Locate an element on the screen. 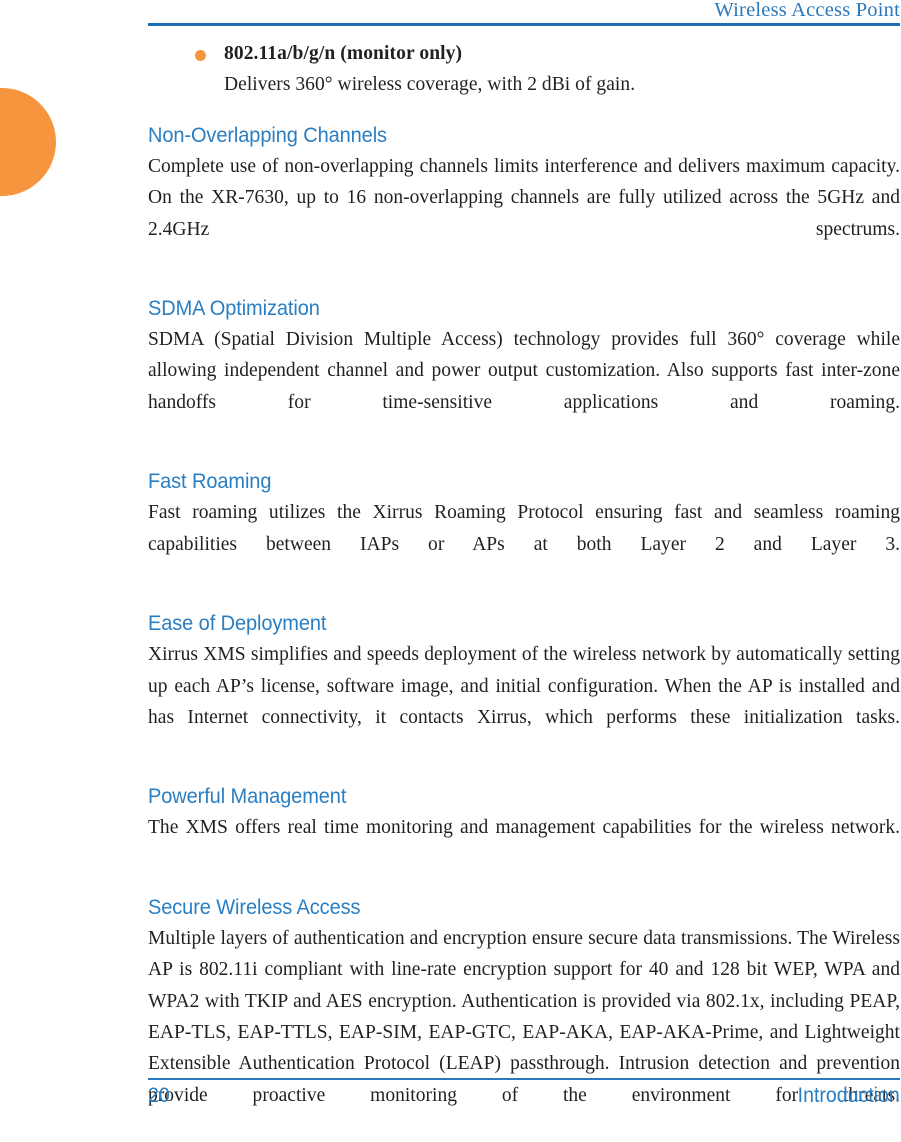  bullet-heading: 802.11a/b/g/n (monitor only) is located at coordinates (343, 53).